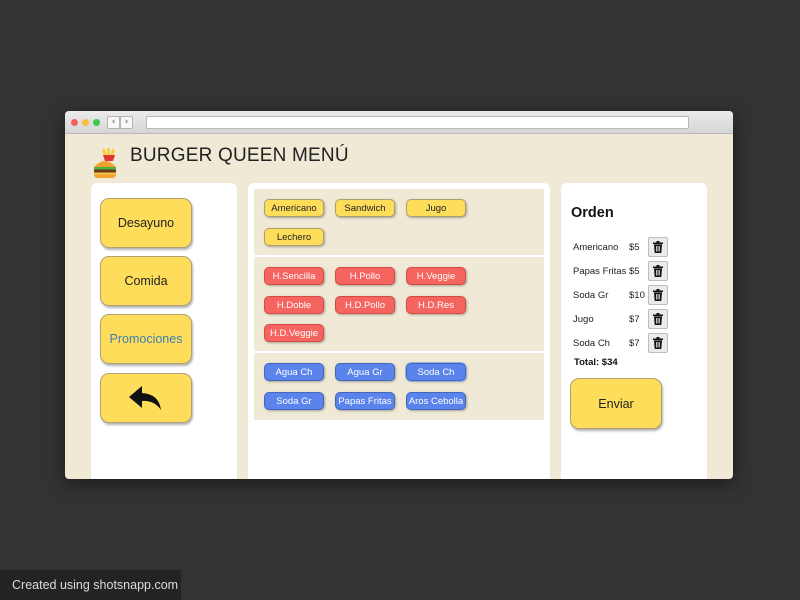 The width and height of the screenshot is (800, 600). I want to click on back-arrow-icon, so click(145, 398).